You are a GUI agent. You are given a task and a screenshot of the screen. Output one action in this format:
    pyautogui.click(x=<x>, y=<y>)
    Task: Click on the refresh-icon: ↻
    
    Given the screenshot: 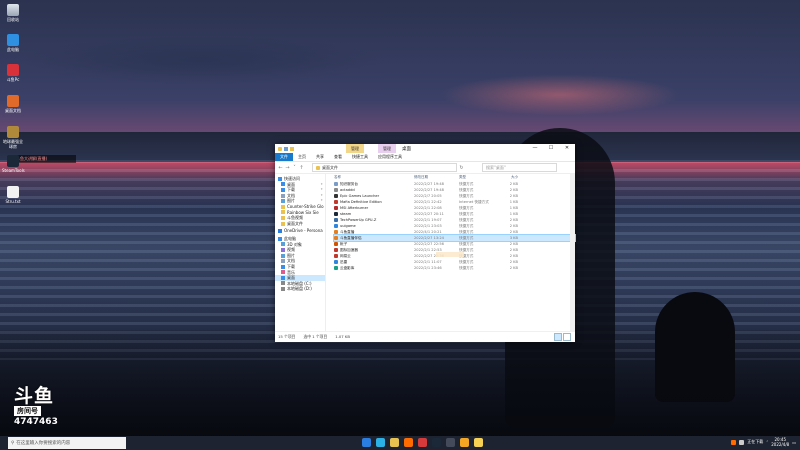 What is the action you would take?
    pyautogui.click(x=461, y=168)
    